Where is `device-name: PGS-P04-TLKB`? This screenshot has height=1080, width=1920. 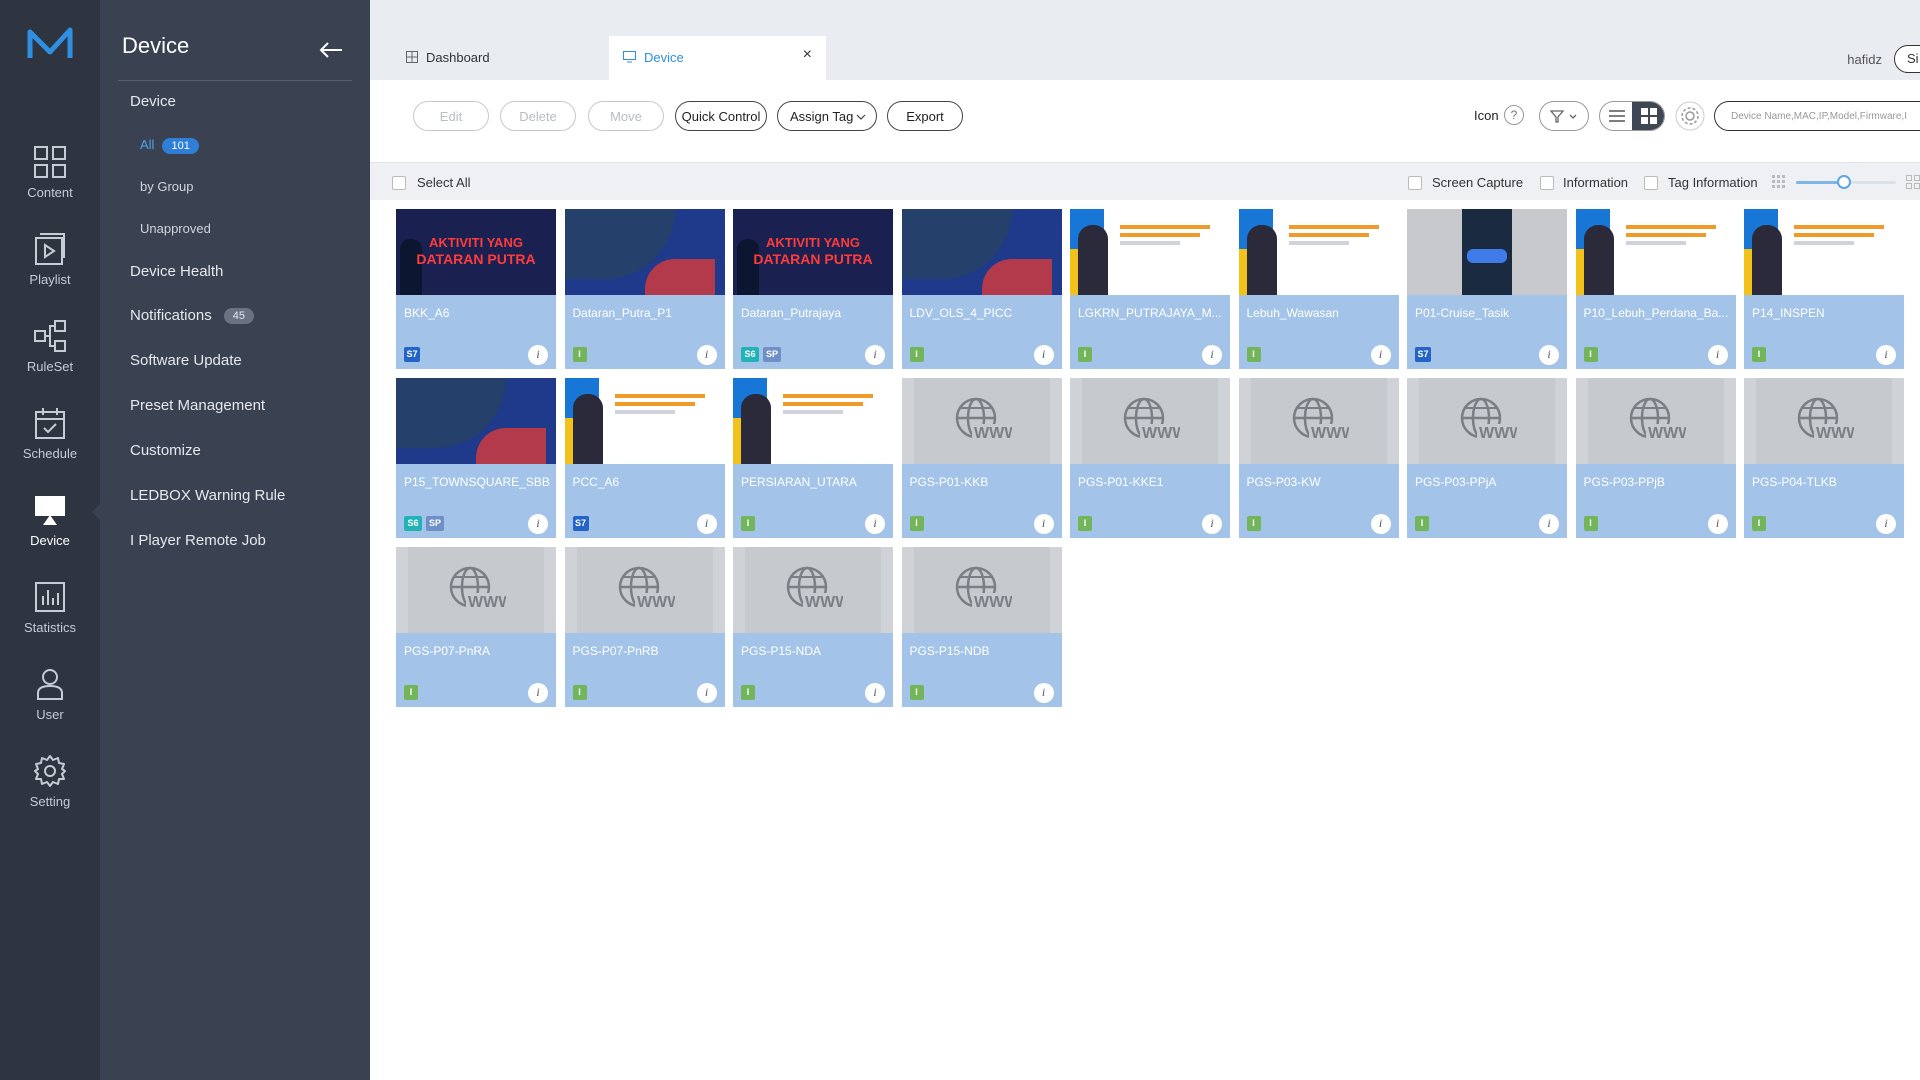
device-name: PGS-P04-TLKB is located at coordinates (1794, 482).